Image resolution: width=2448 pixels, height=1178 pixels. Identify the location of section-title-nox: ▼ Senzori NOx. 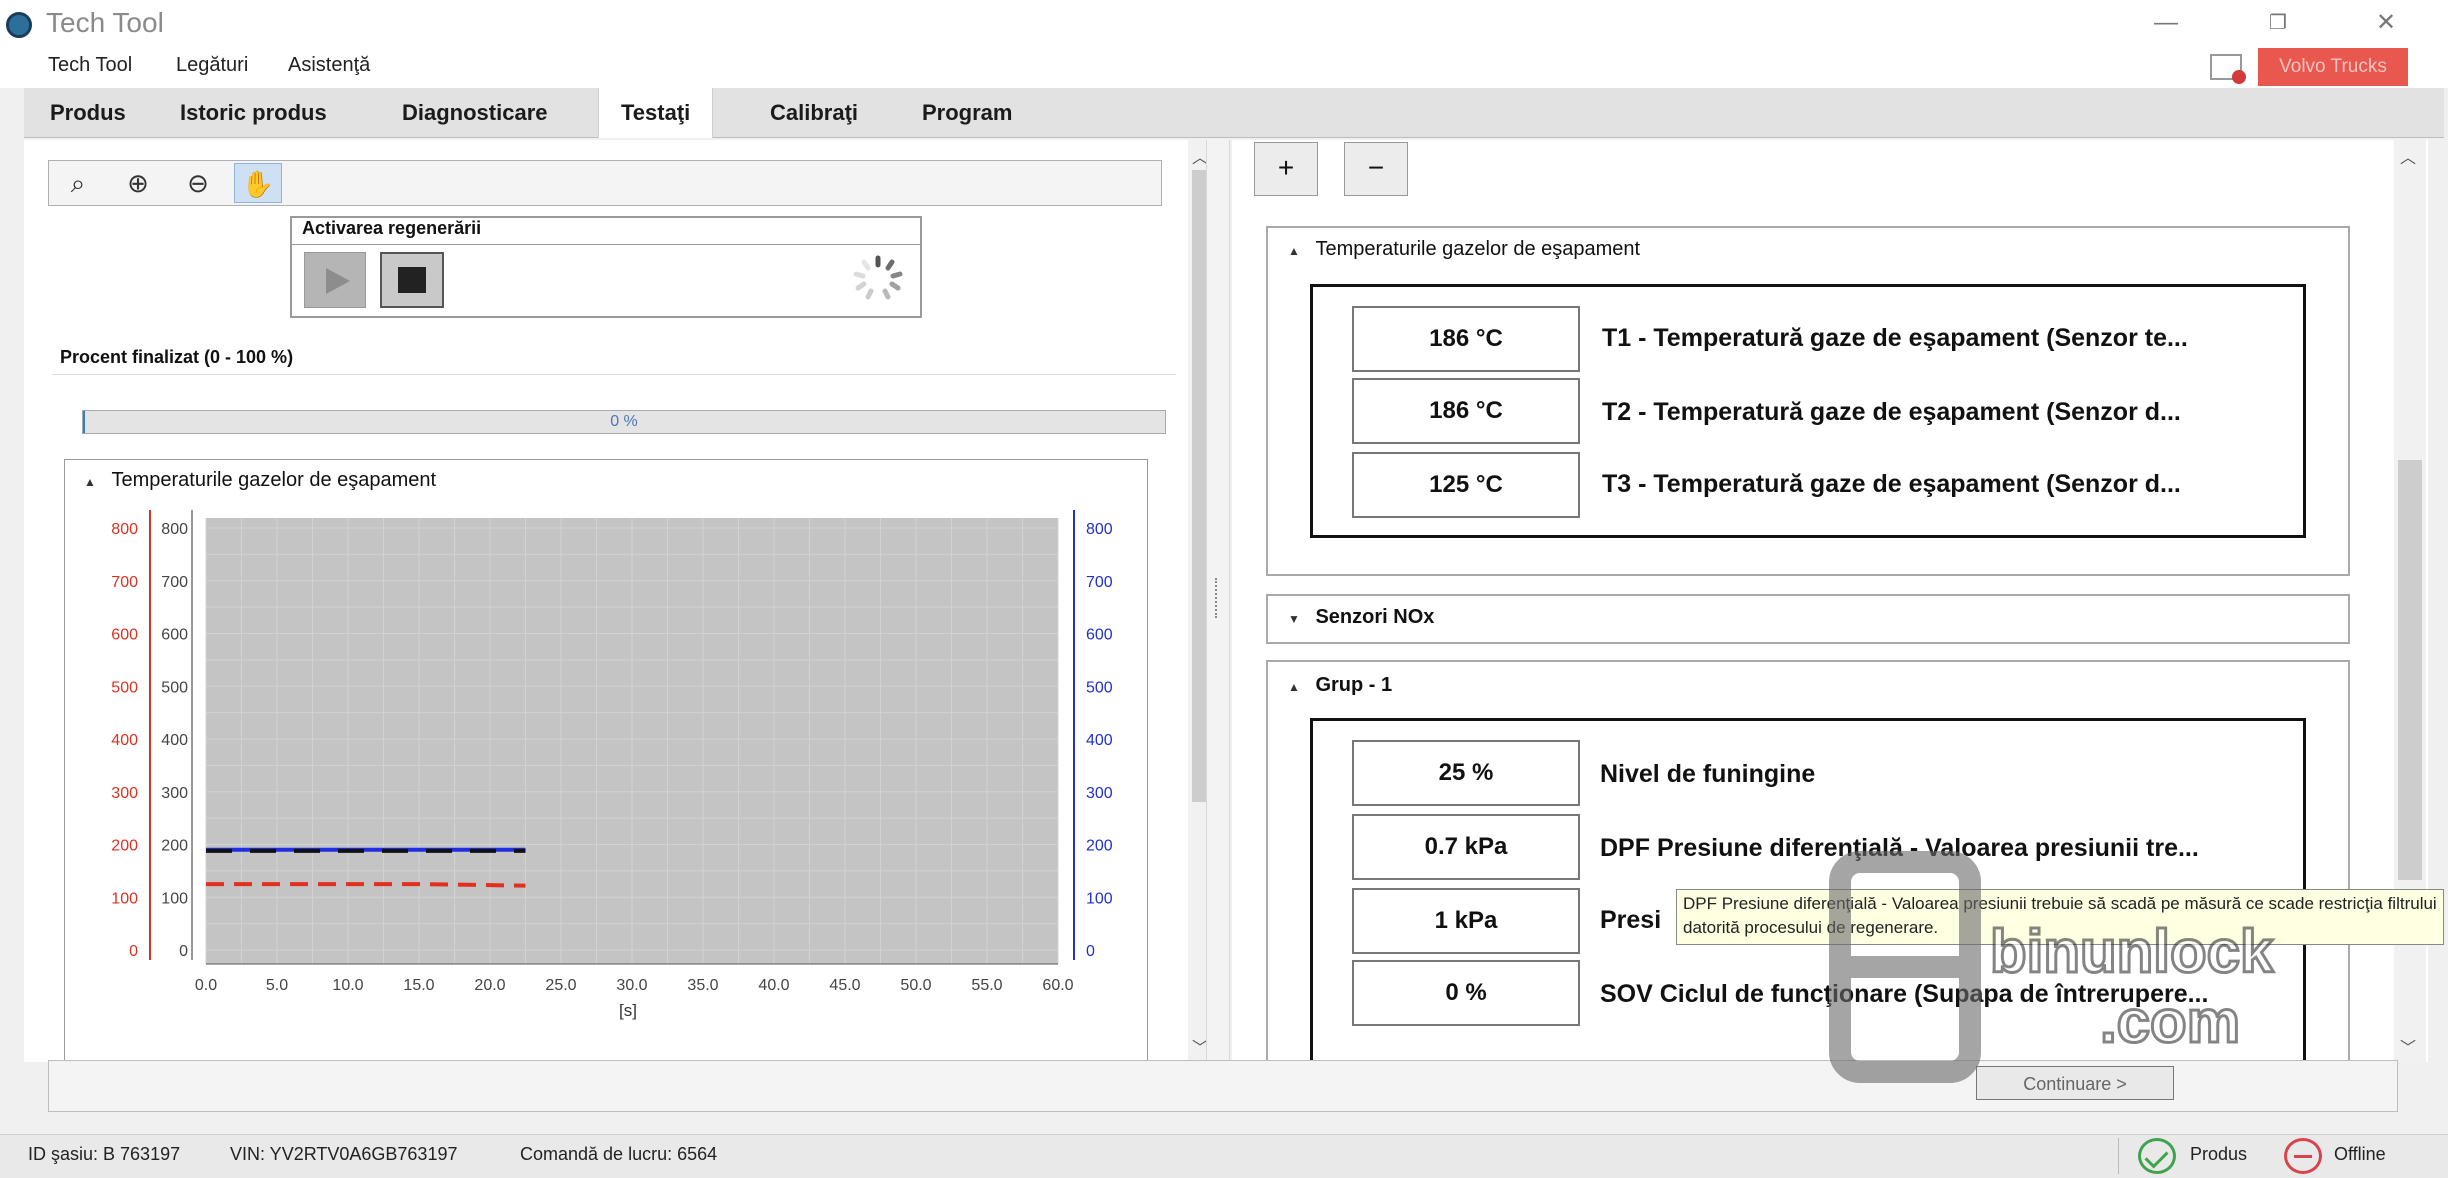
(1361, 617).